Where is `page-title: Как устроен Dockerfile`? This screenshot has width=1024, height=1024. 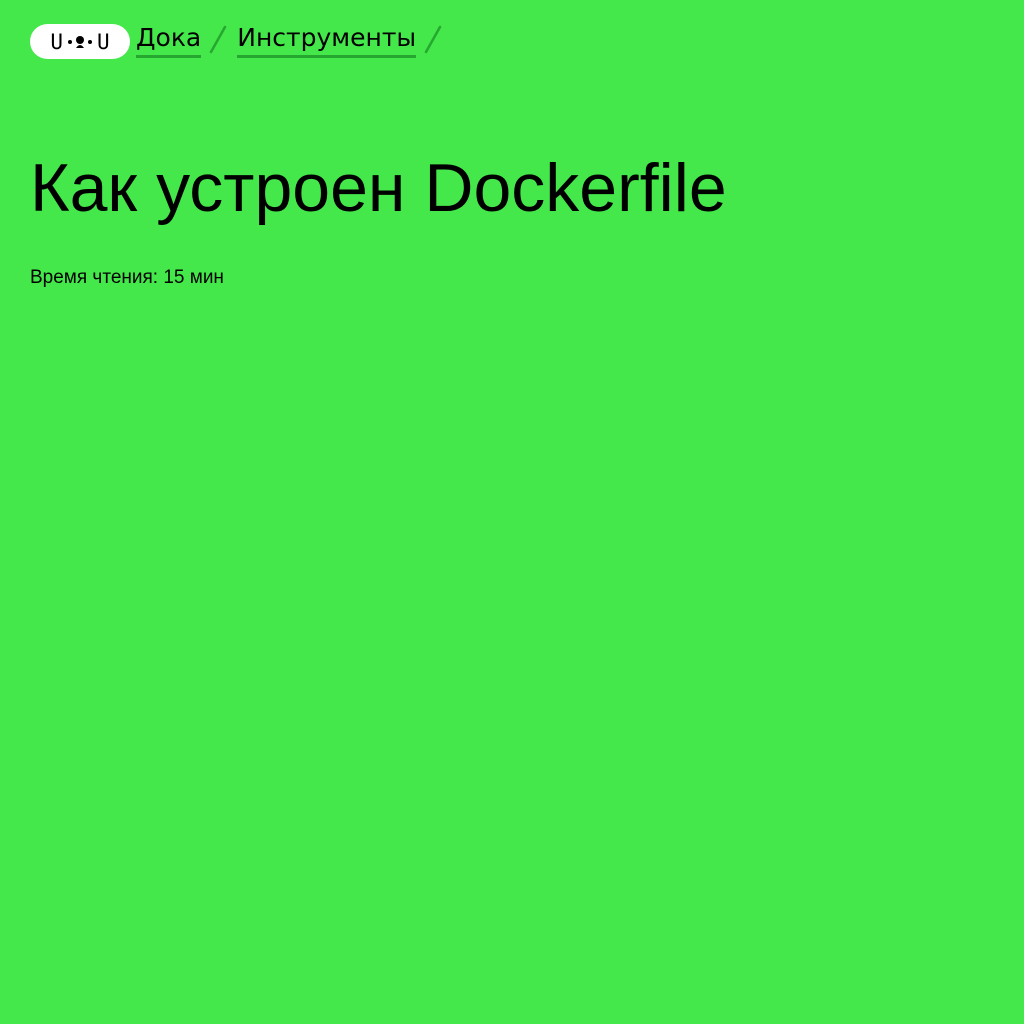
page-title: Как устроен Dockerfile is located at coordinates (378, 188).